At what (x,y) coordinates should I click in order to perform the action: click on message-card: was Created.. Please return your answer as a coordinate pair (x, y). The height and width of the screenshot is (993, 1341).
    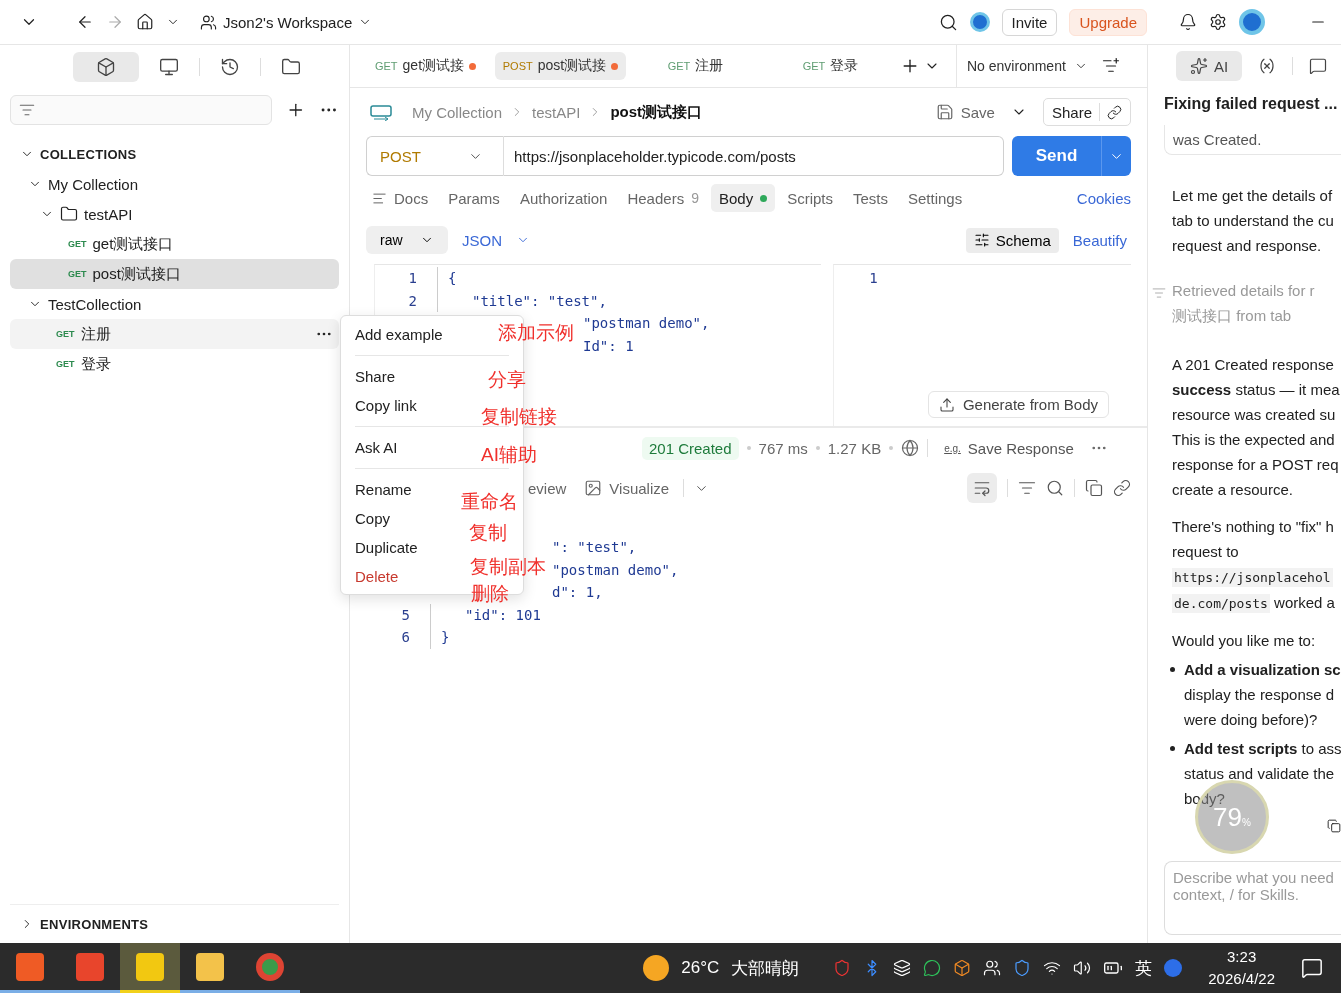
    Looking at the image, I should click on (1252, 140).